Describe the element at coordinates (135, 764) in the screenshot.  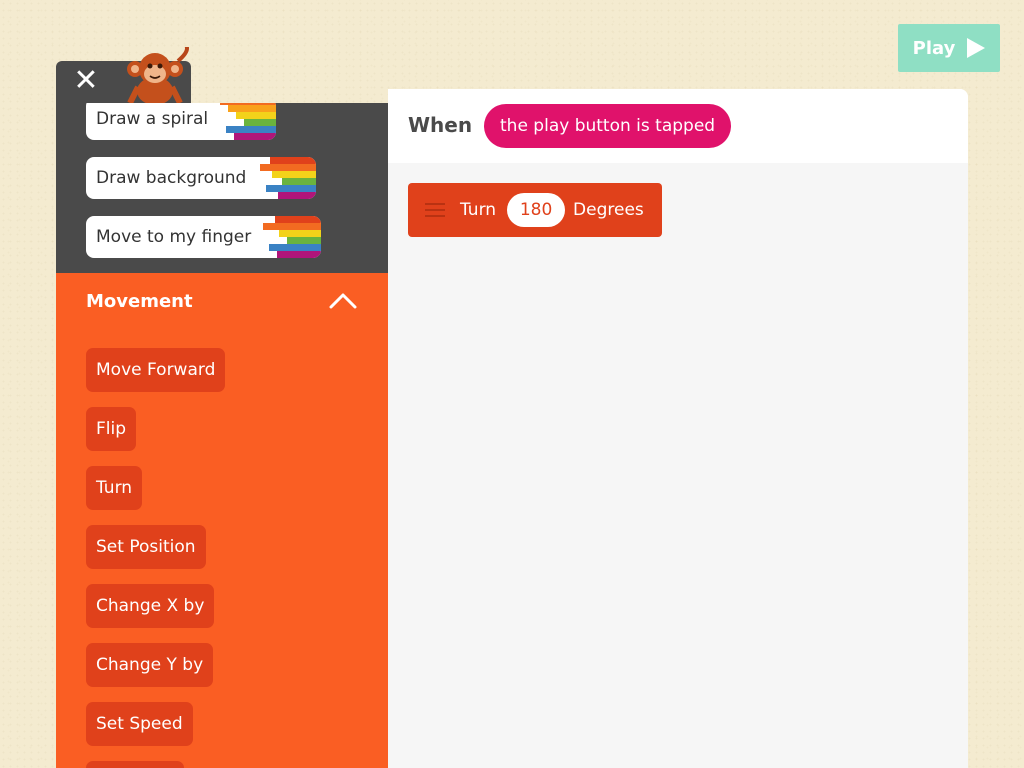
I see `partial-block` at that location.